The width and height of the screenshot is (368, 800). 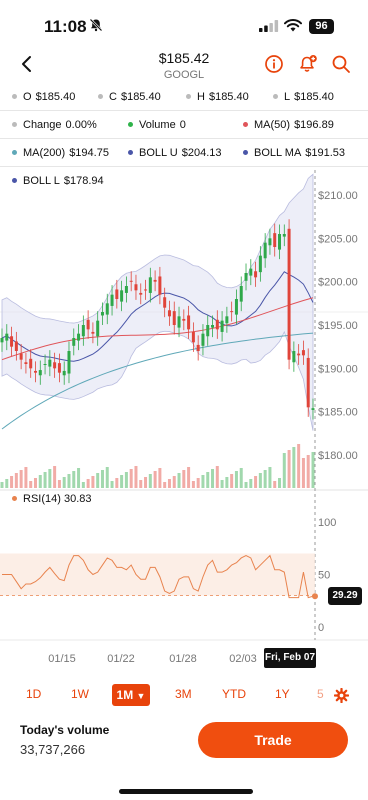 What do you see at coordinates (321, 26) in the screenshot?
I see `battery-icon: 96` at bounding box center [321, 26].